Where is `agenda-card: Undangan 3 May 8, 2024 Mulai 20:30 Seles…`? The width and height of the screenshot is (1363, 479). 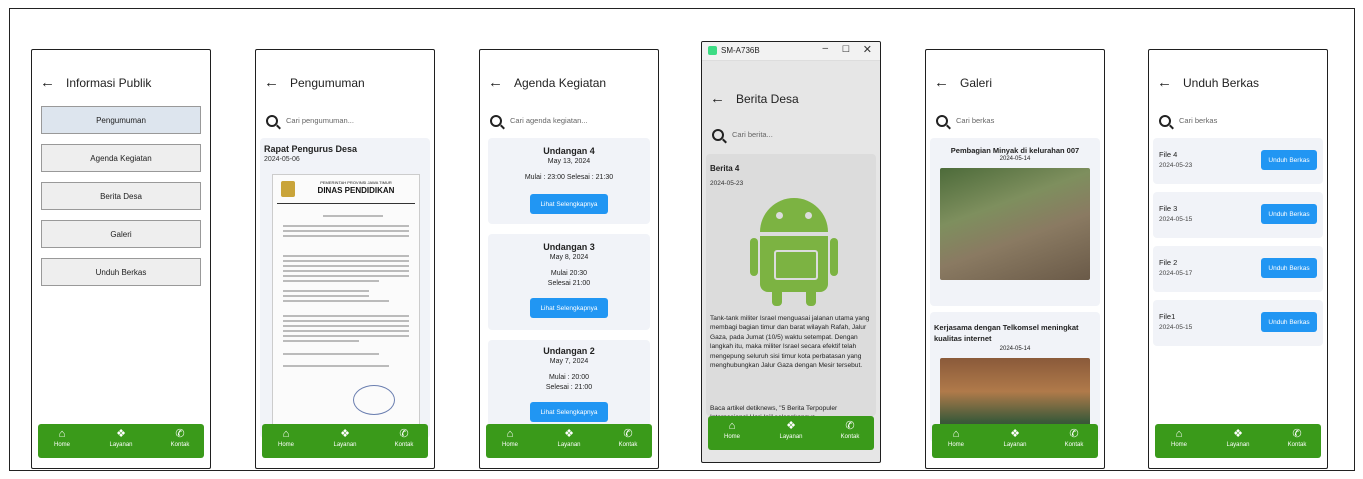 agenda-card: Undangan 3 May 8, 2024 Mulai 20:30 Seles… is located at coordinates (569, 282).